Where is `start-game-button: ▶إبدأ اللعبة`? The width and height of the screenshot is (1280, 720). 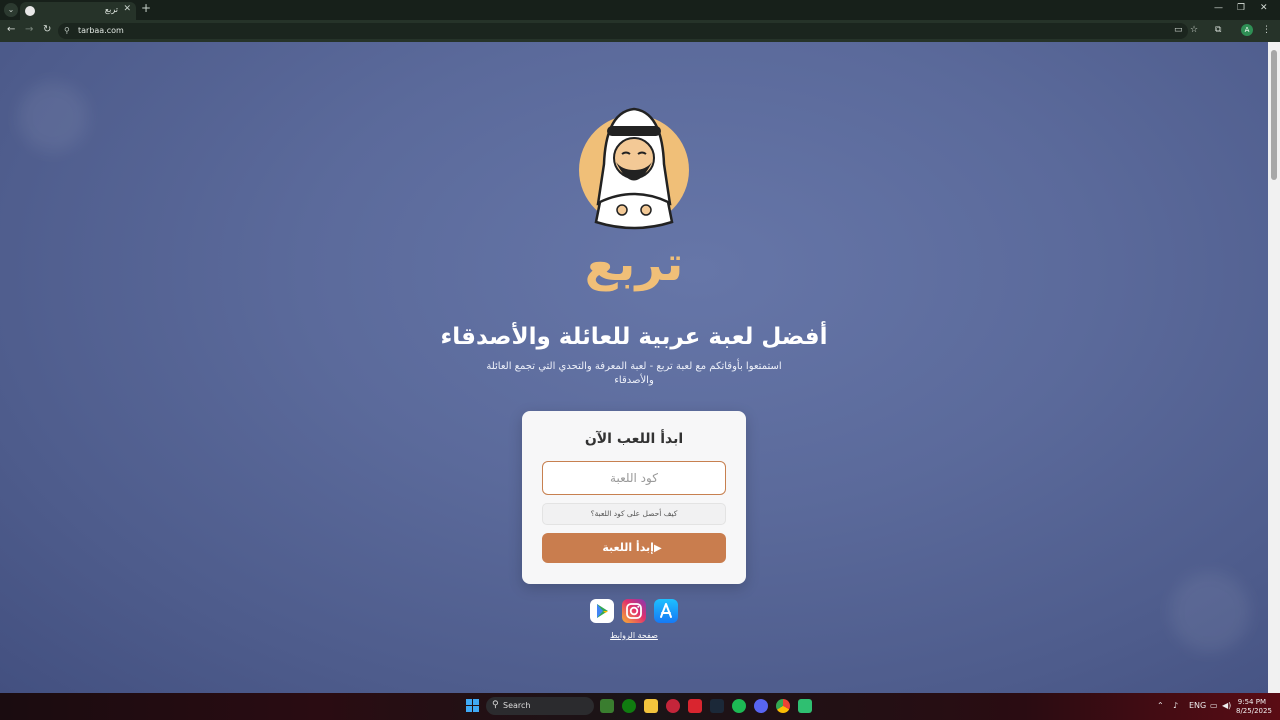
start-game-button: ▶إبدأ اللعبة is located at coordinates (634, 548).